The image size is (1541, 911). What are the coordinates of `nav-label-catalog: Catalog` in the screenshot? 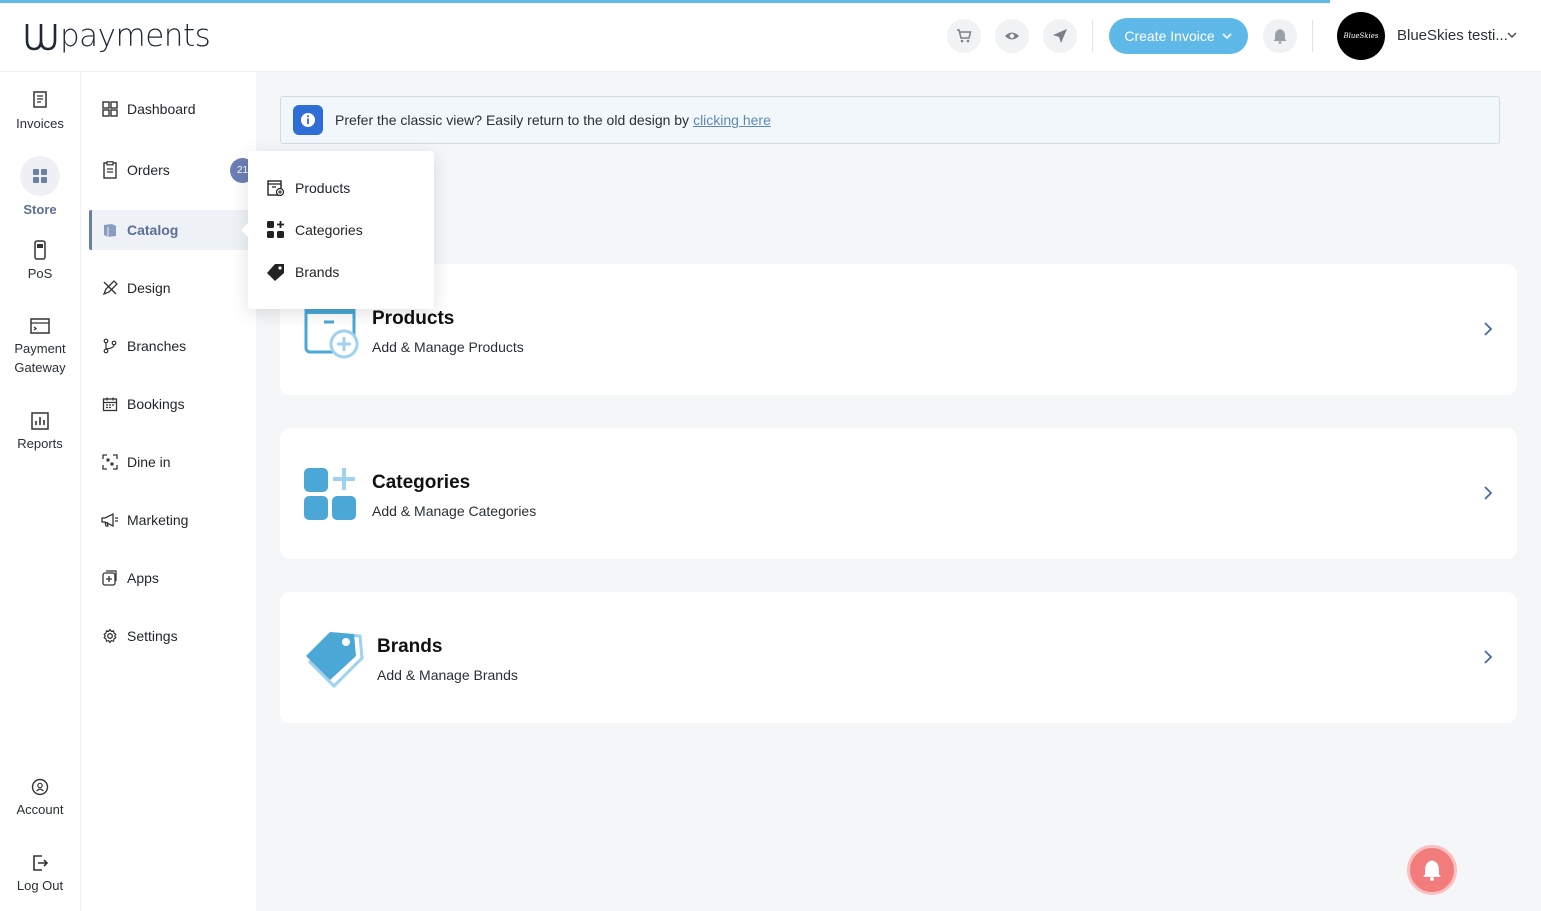 It's located at (153, 230).